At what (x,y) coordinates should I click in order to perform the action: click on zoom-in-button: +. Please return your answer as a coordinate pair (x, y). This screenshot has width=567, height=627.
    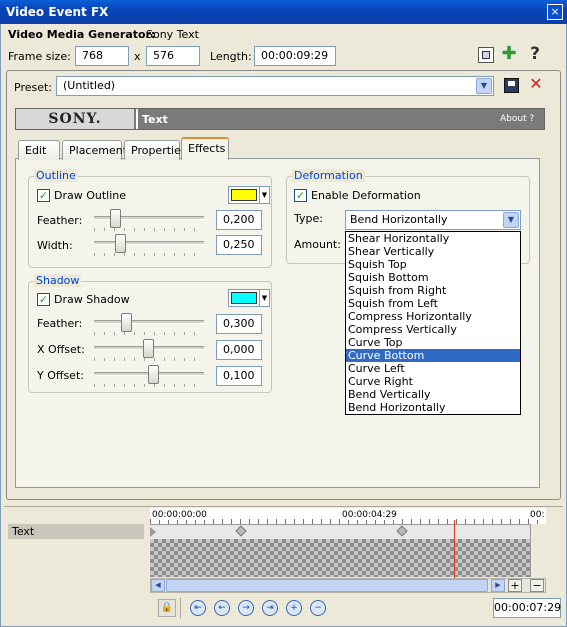
    Looking at the image, I should click on (515, 585).